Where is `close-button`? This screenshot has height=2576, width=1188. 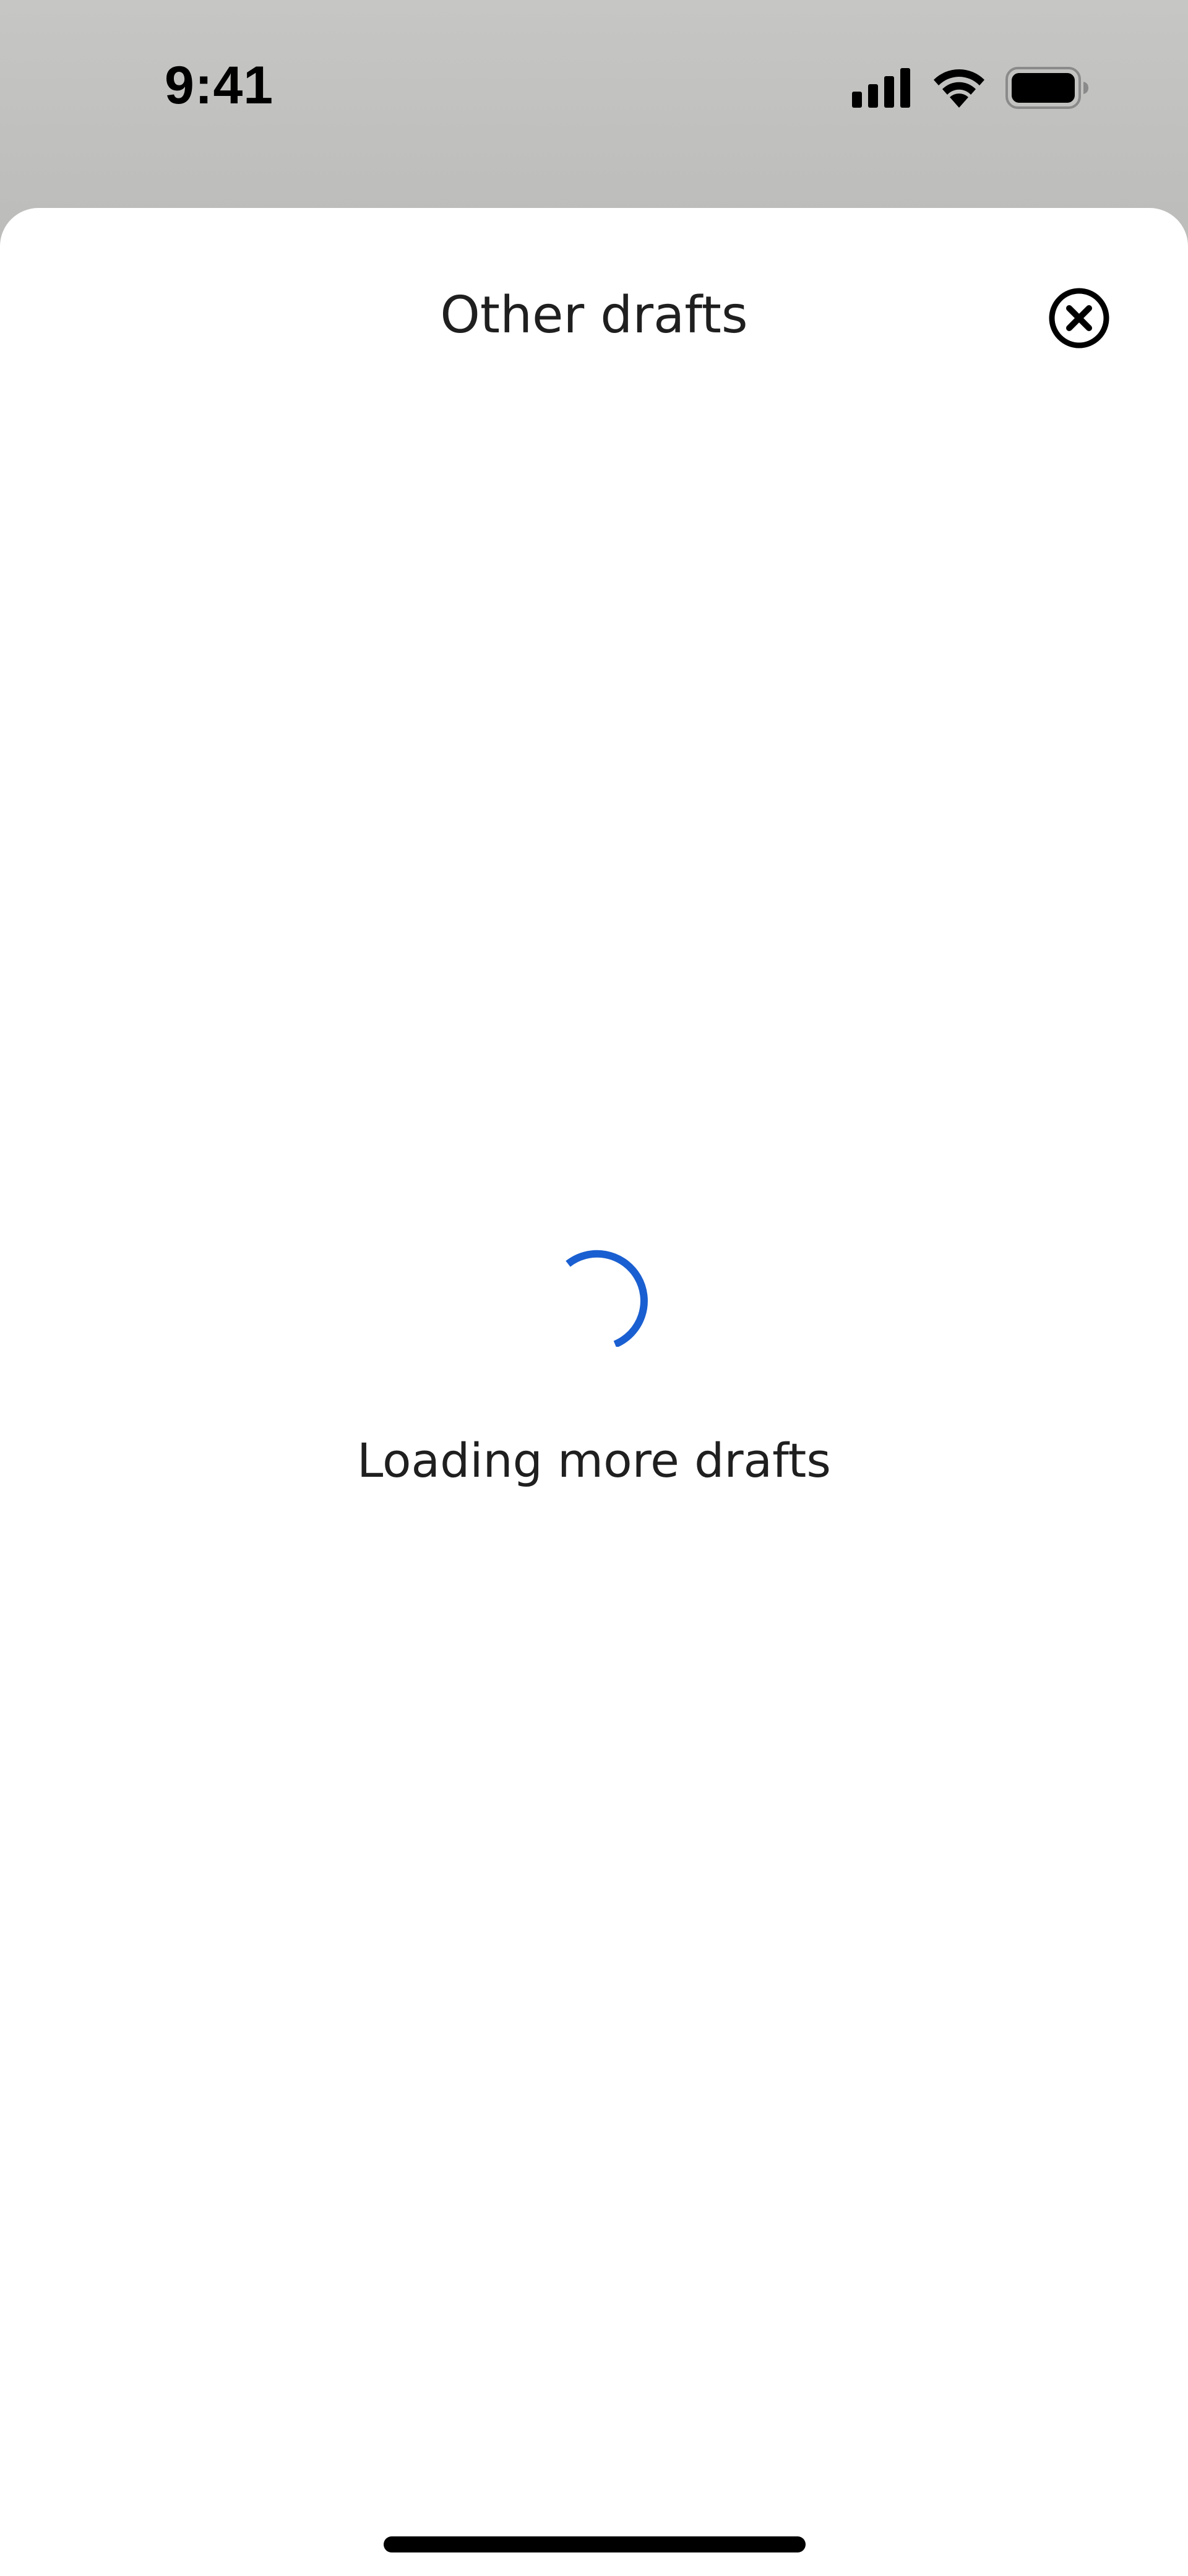
close-button is located at coordinates (1079, 318).